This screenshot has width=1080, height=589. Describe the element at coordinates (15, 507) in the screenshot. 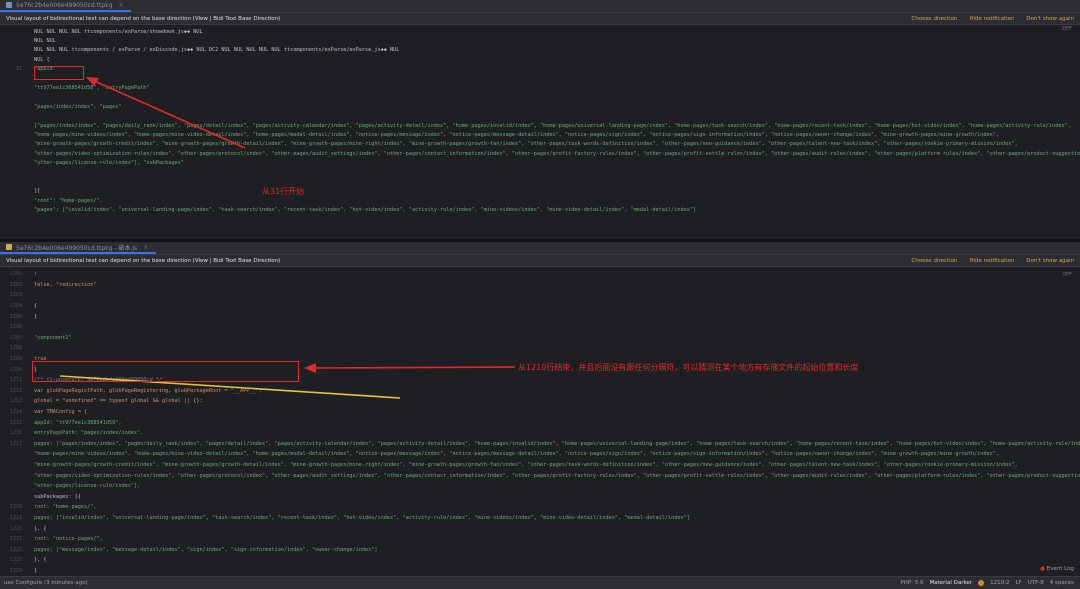

I see `line-number: 1218` at that location.